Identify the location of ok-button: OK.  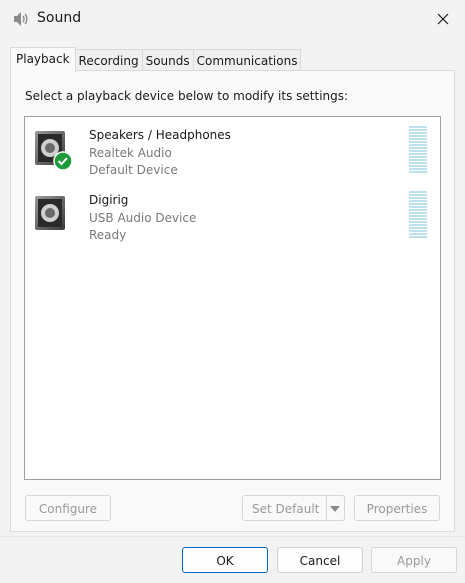
(225, 560).